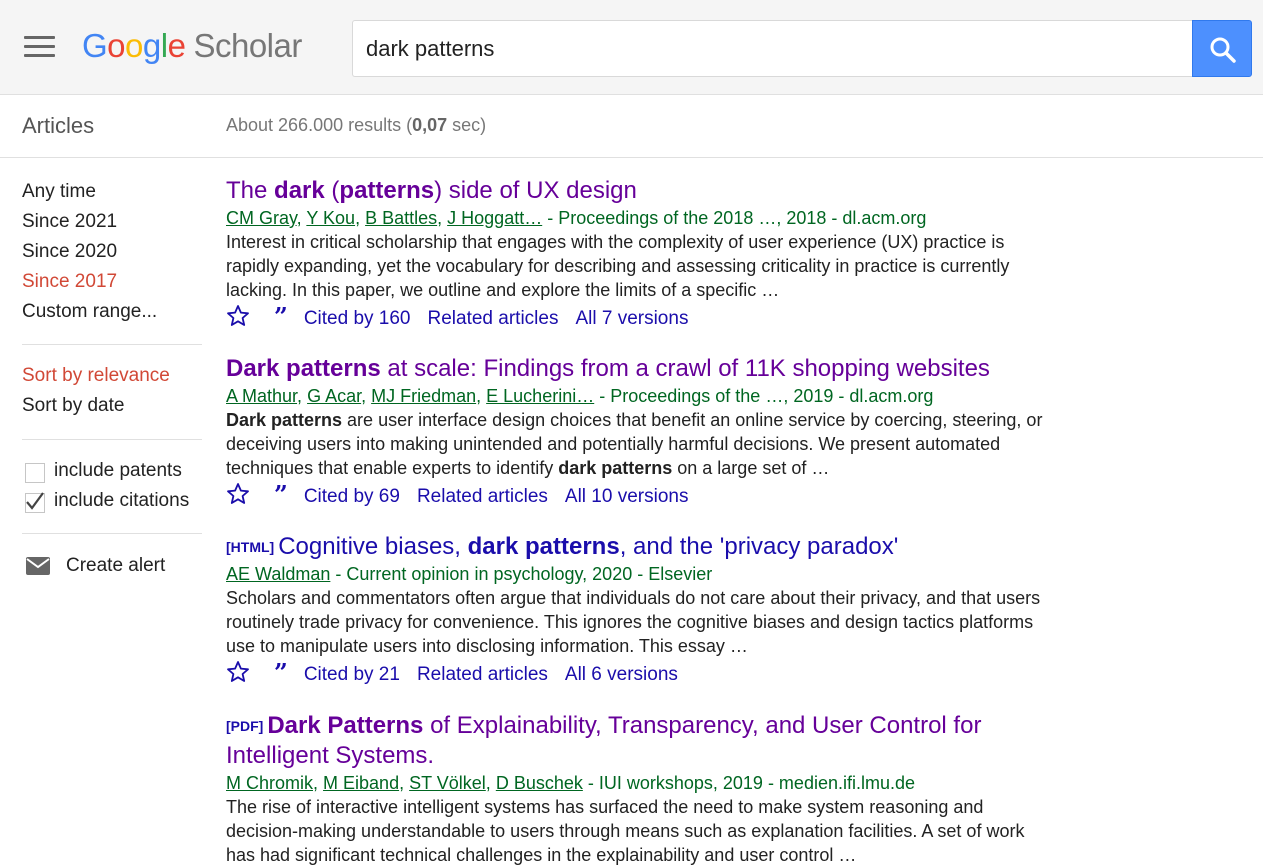  What do you see at coordinates (447, 783) in the screenshot?
I see `author-link: ST Völkel` at bounding box center [447, 783].